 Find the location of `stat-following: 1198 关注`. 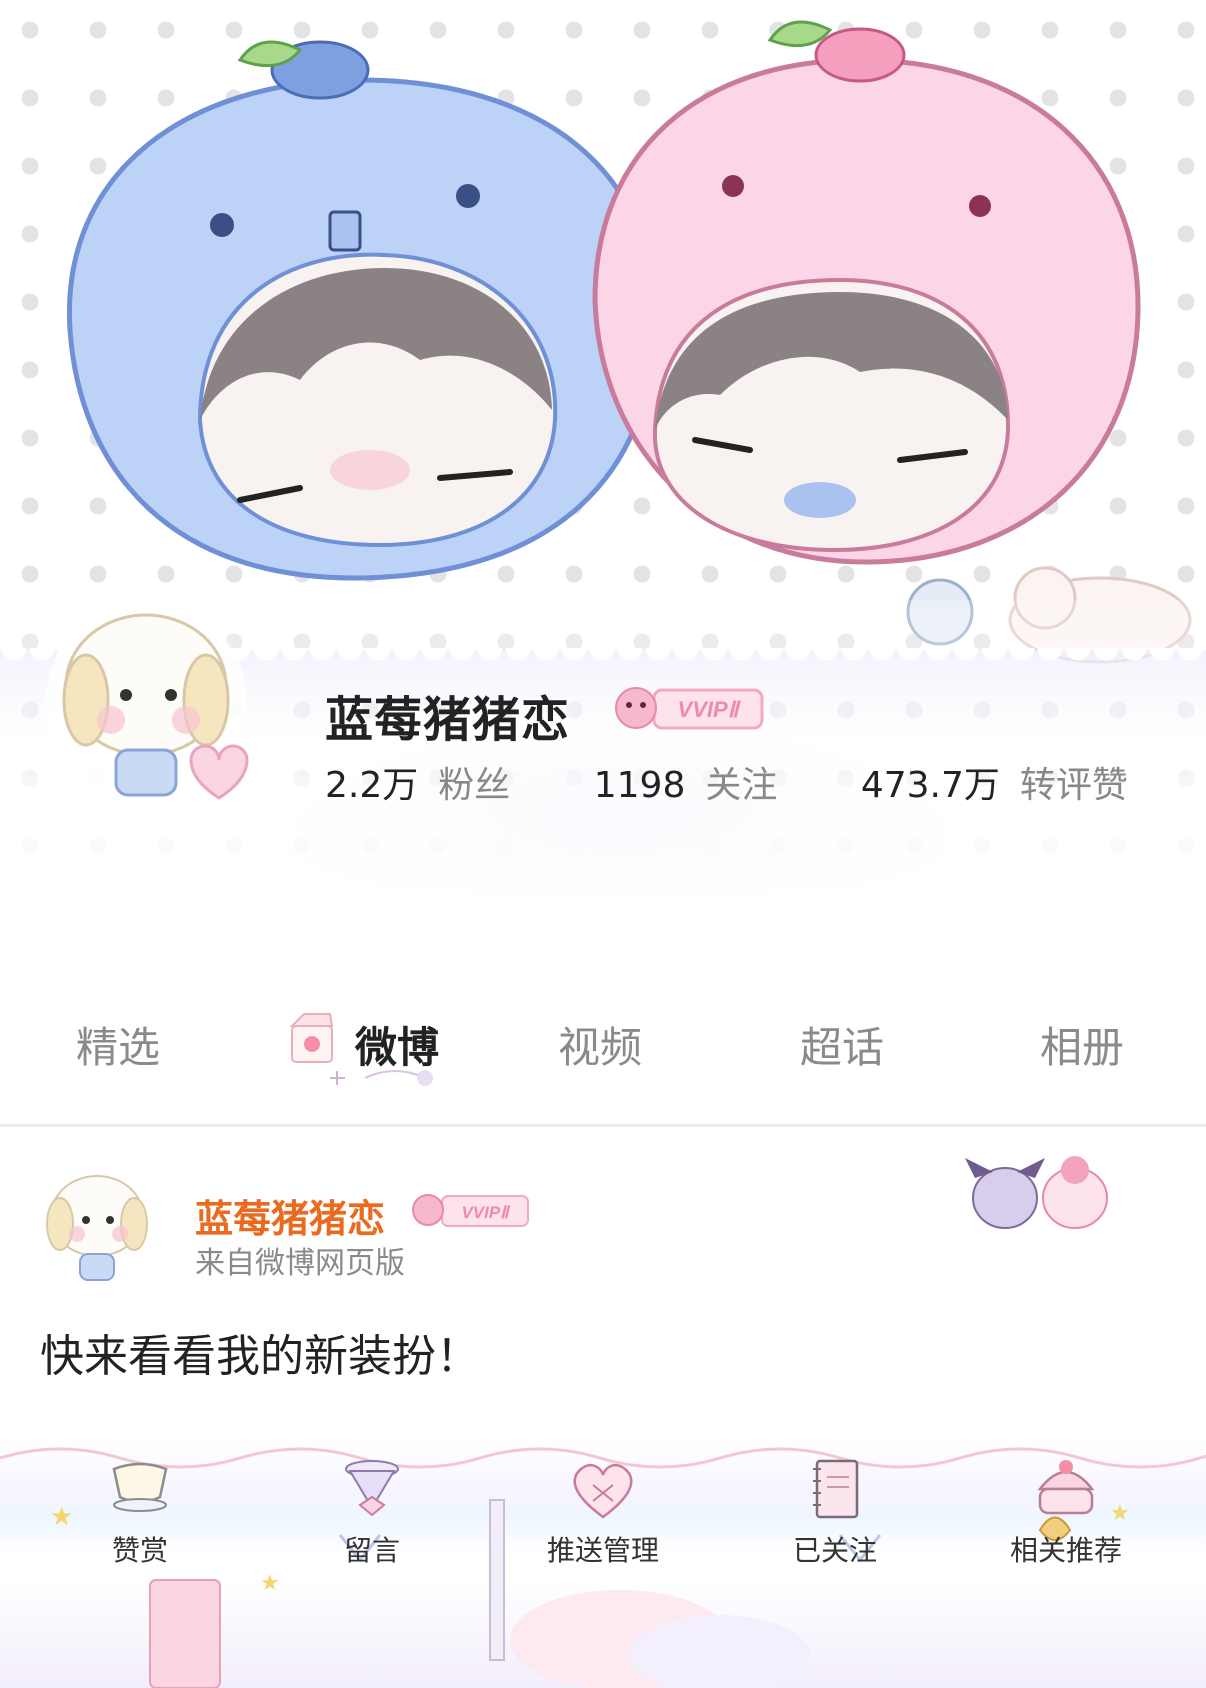

stat-following: 1198 关注 is located at coordinates (686, 782).